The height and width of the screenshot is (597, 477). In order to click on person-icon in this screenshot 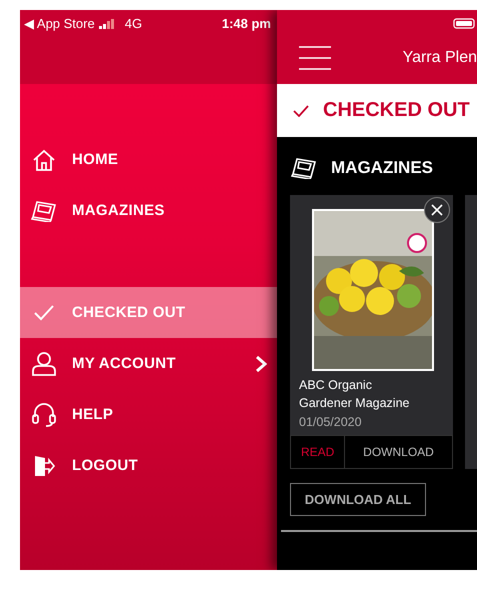, I will do `click(44, 364)`.